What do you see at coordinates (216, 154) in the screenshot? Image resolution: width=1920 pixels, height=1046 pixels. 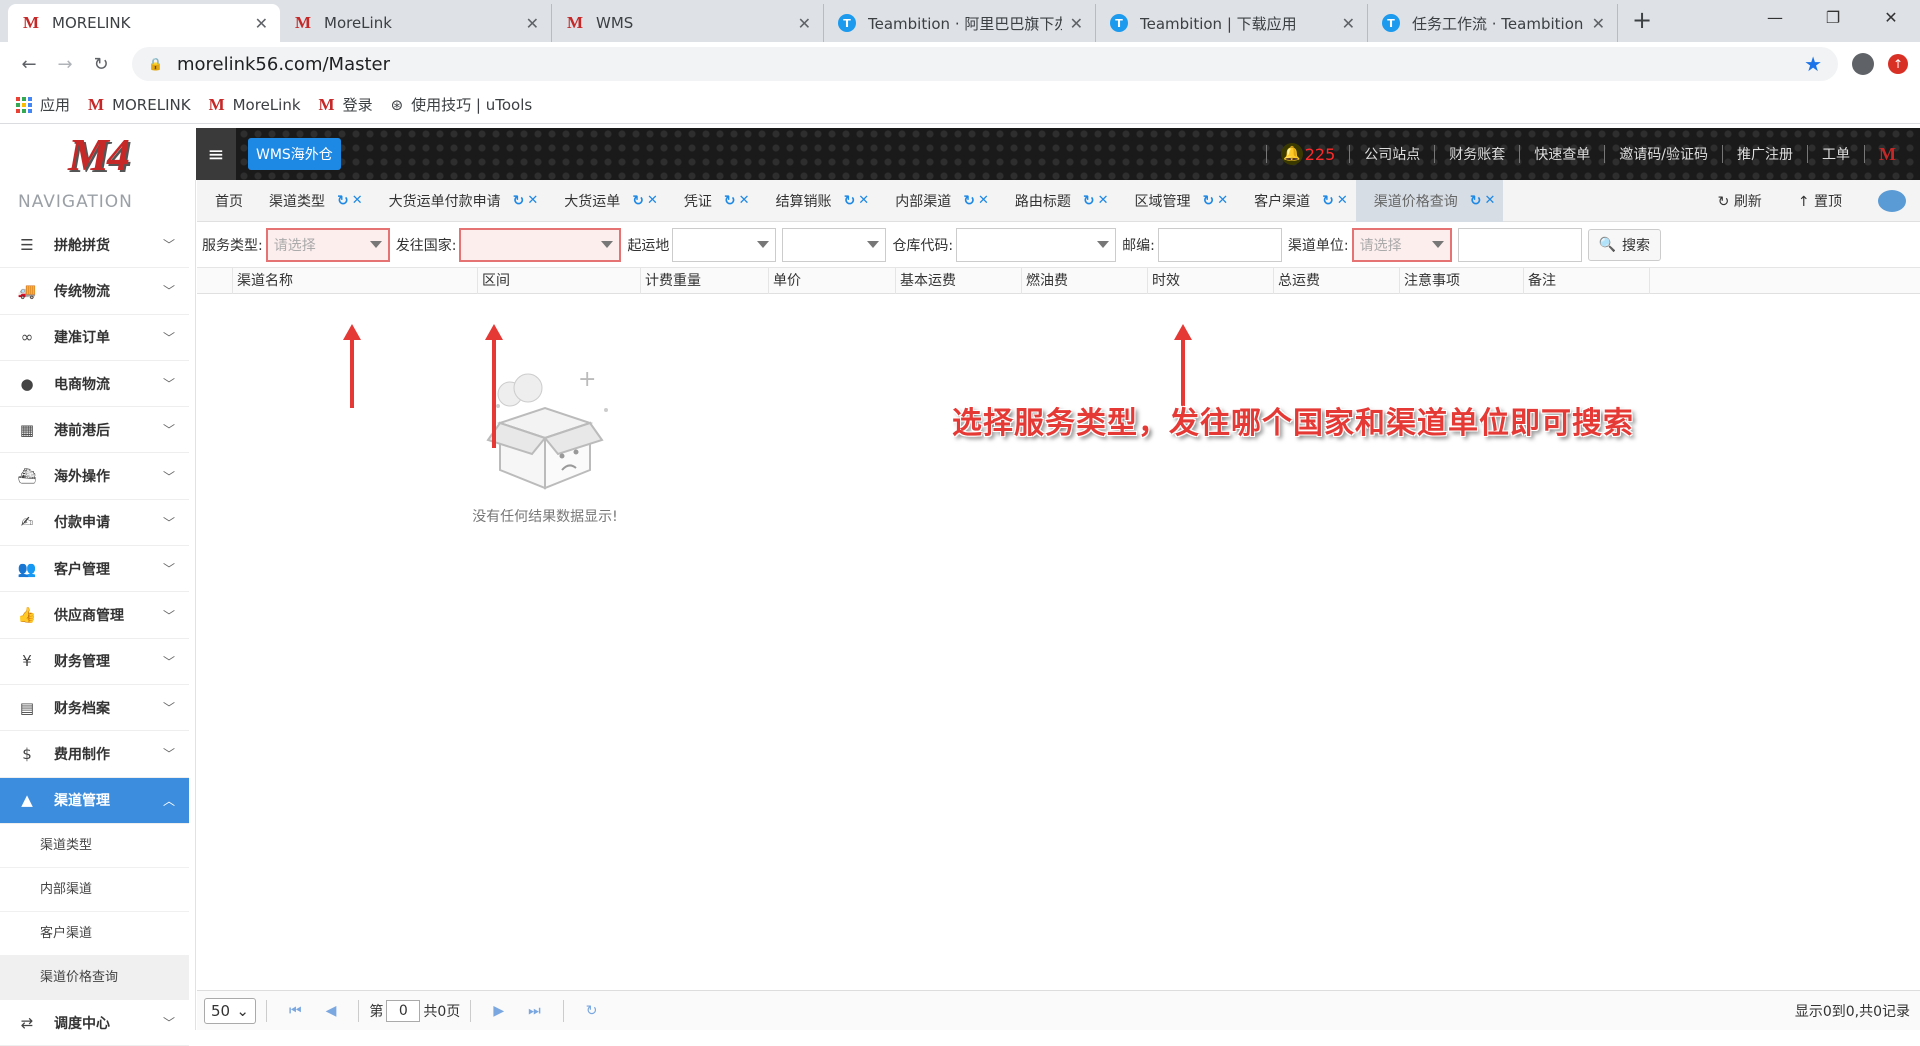 I see `menu-toggle-icon: ≡` at bounding box center [216, 154].